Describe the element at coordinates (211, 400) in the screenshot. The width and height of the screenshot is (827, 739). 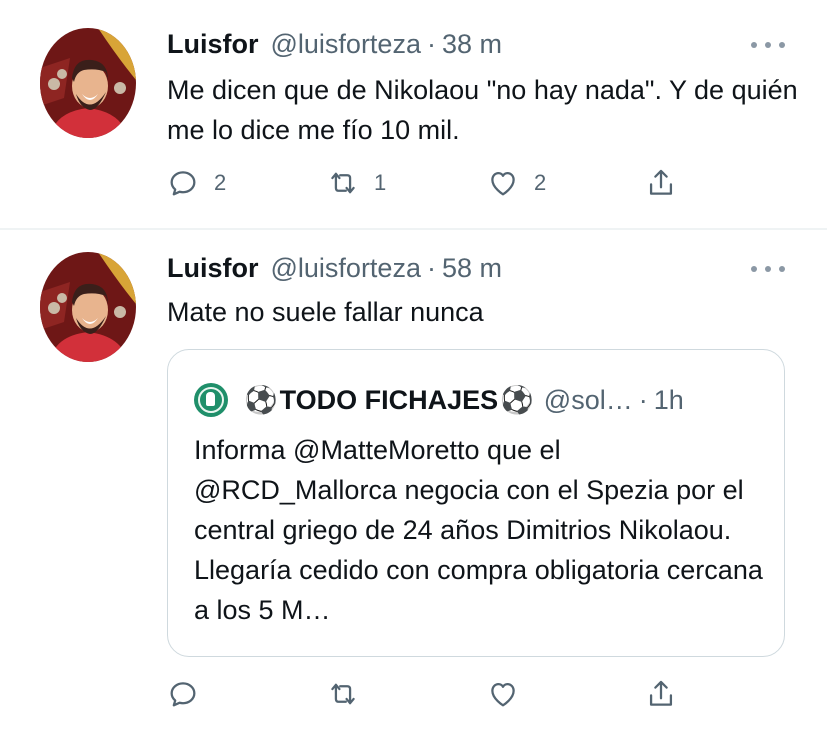
I see `quoted-avatar` at that location.